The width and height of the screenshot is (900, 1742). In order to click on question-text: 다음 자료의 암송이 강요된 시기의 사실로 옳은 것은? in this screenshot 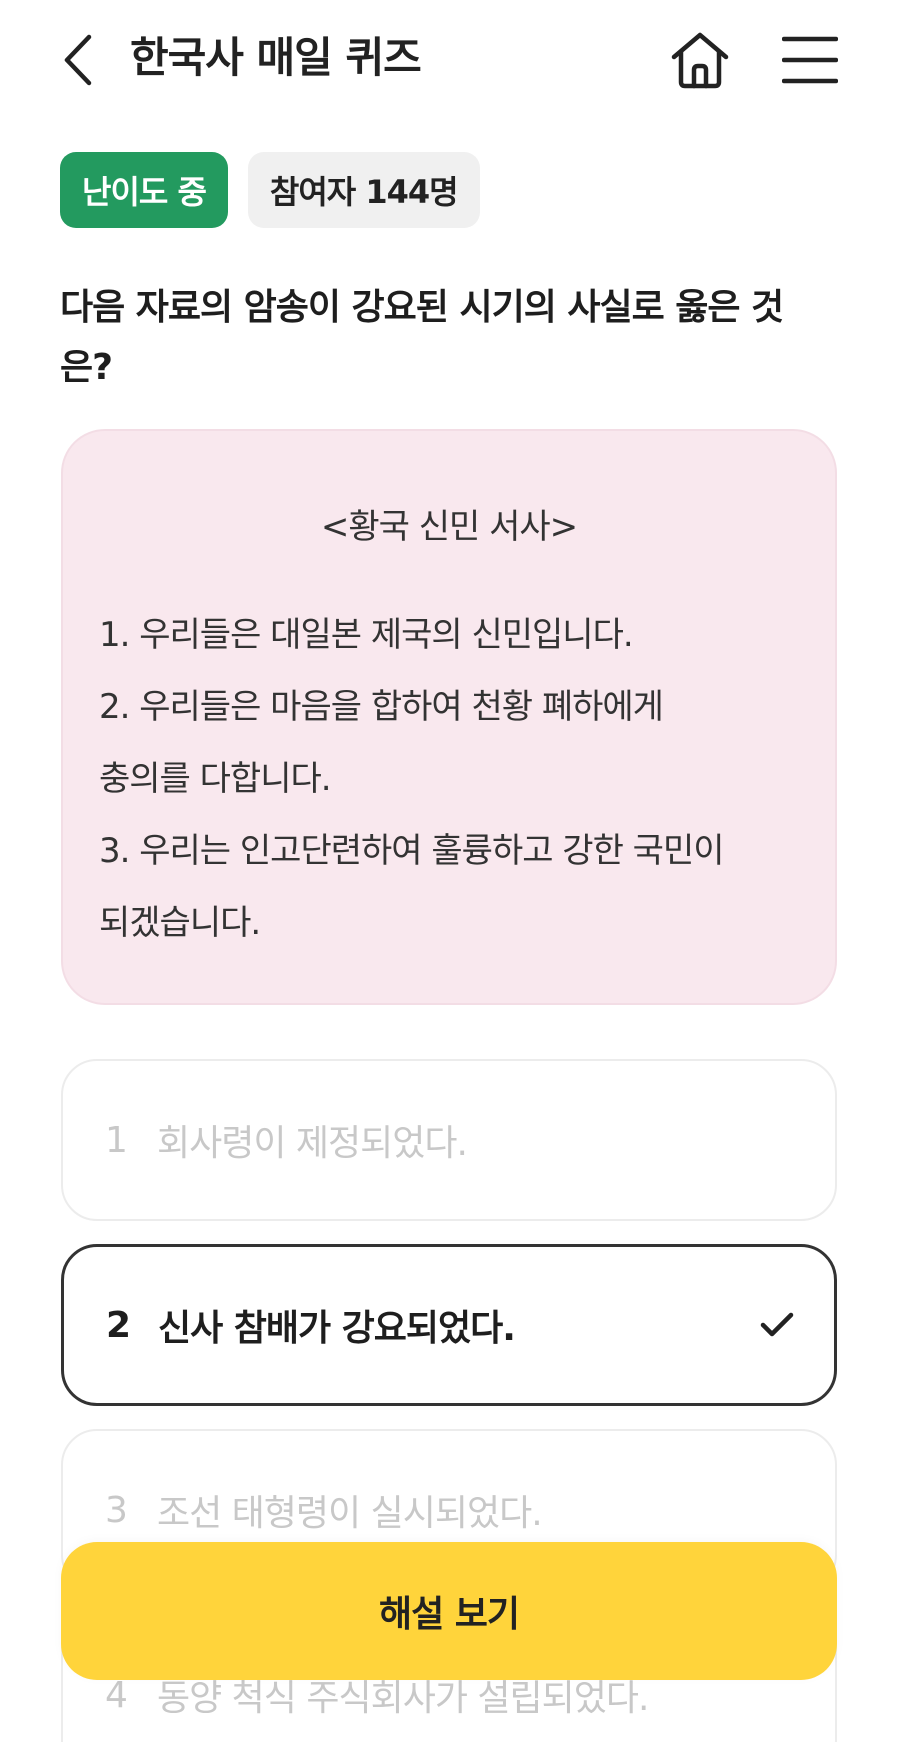, I will do `click(422, 337)`.